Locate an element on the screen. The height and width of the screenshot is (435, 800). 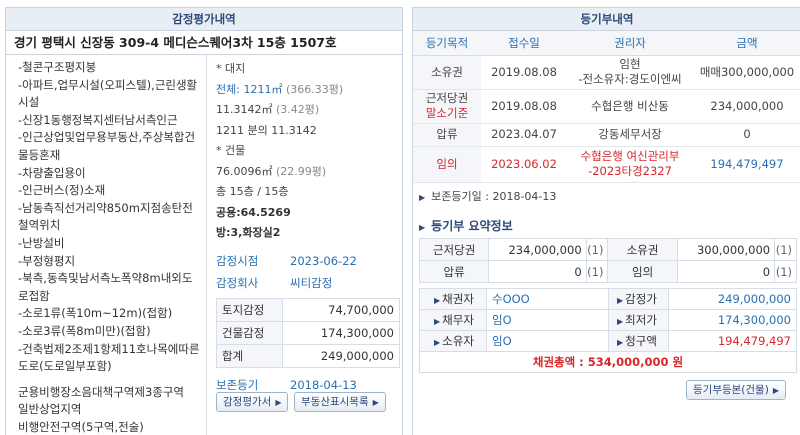
appraiser-name: 씨티감정 is located at coordinates (311, 282).